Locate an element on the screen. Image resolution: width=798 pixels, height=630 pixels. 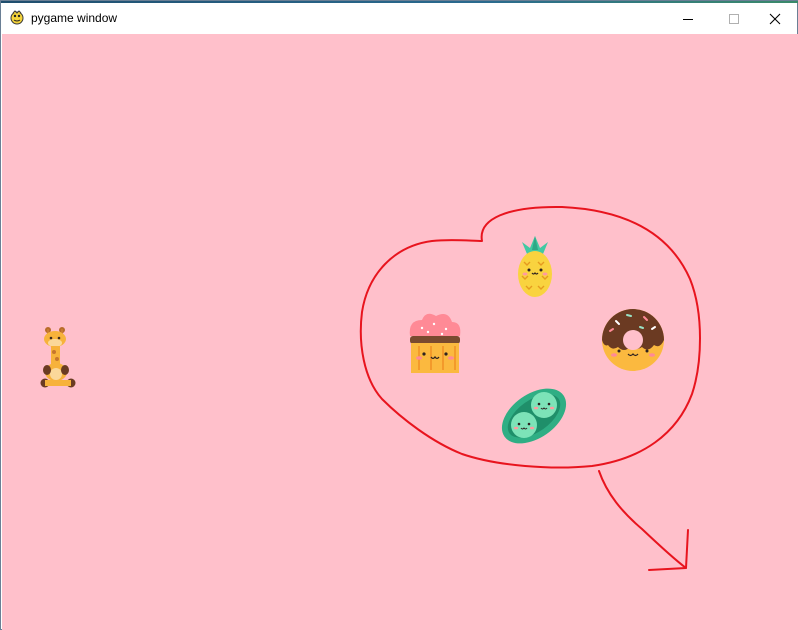
maximize-button is located at coordinates (734, 18).